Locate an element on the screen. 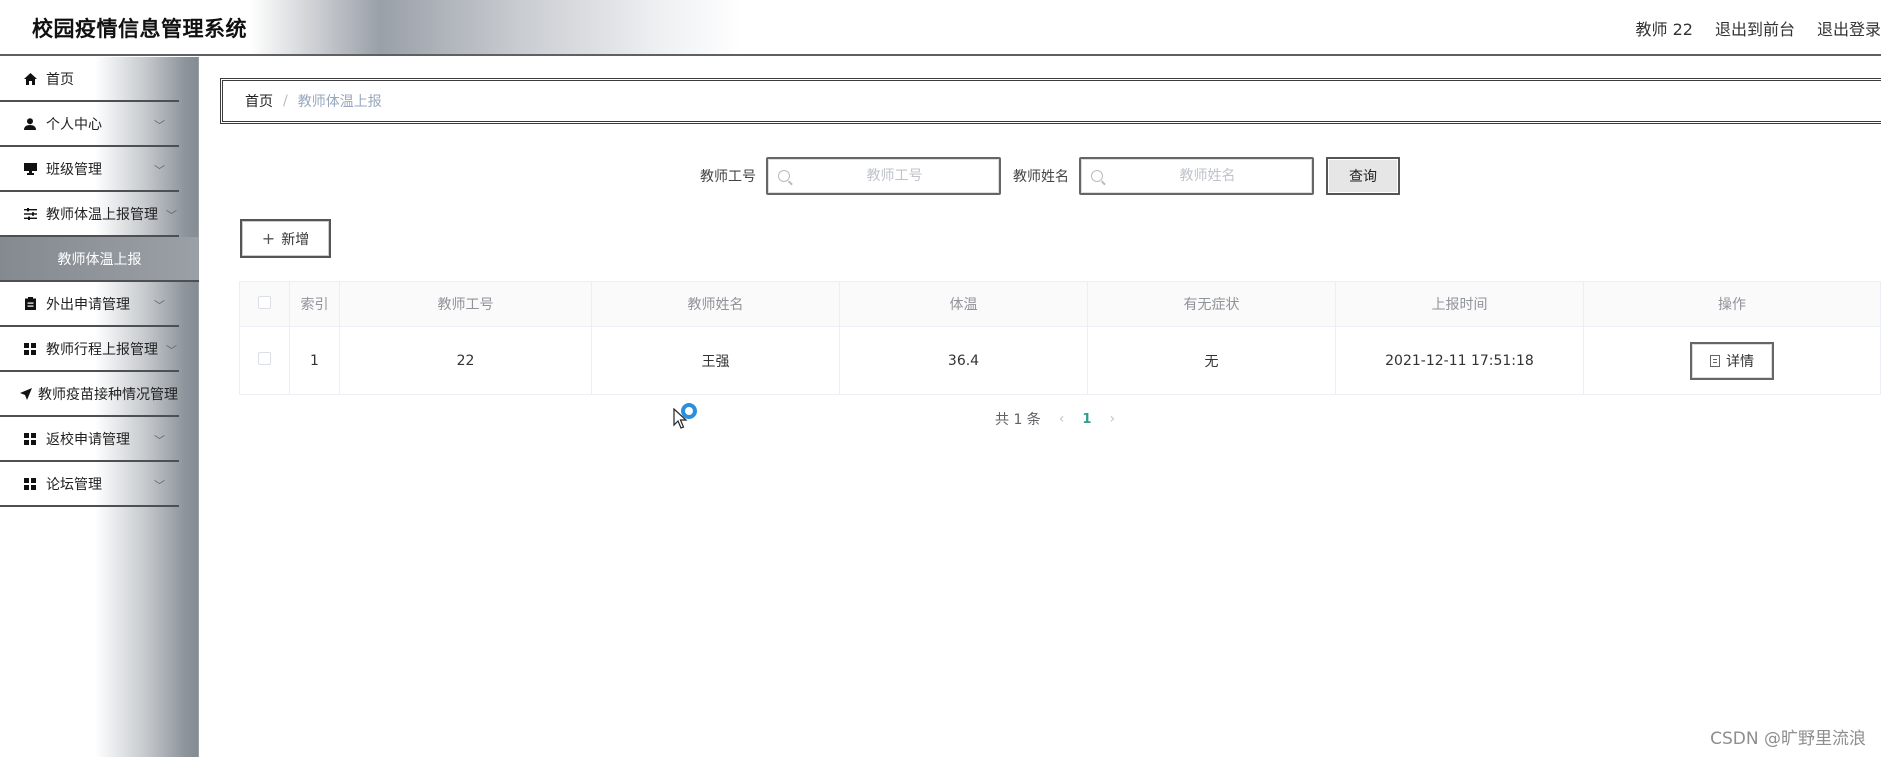 This screenshot has width=1881, height=757. page-number: 1 is located at coordinates (1086, 419).